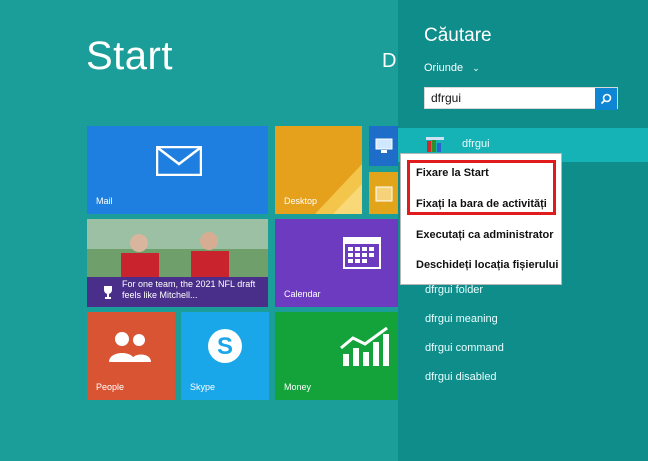  Describe the element at coordinates (444, 68) in the screenshot. I see `search-scope-label: Oriunde` at that location.